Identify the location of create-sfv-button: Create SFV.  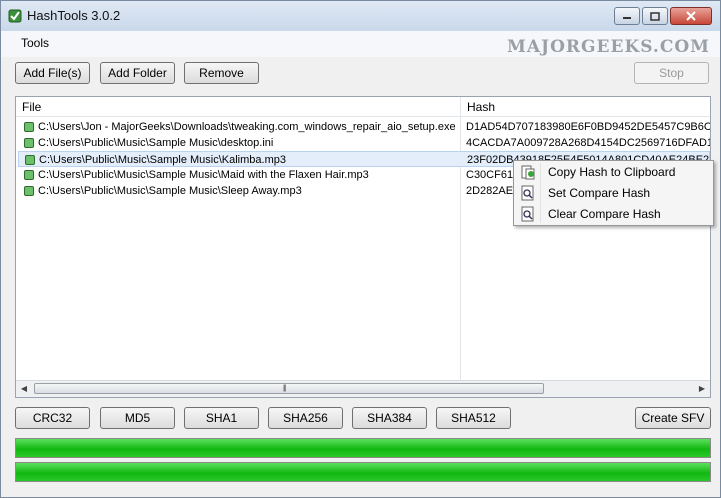
(673, 418).